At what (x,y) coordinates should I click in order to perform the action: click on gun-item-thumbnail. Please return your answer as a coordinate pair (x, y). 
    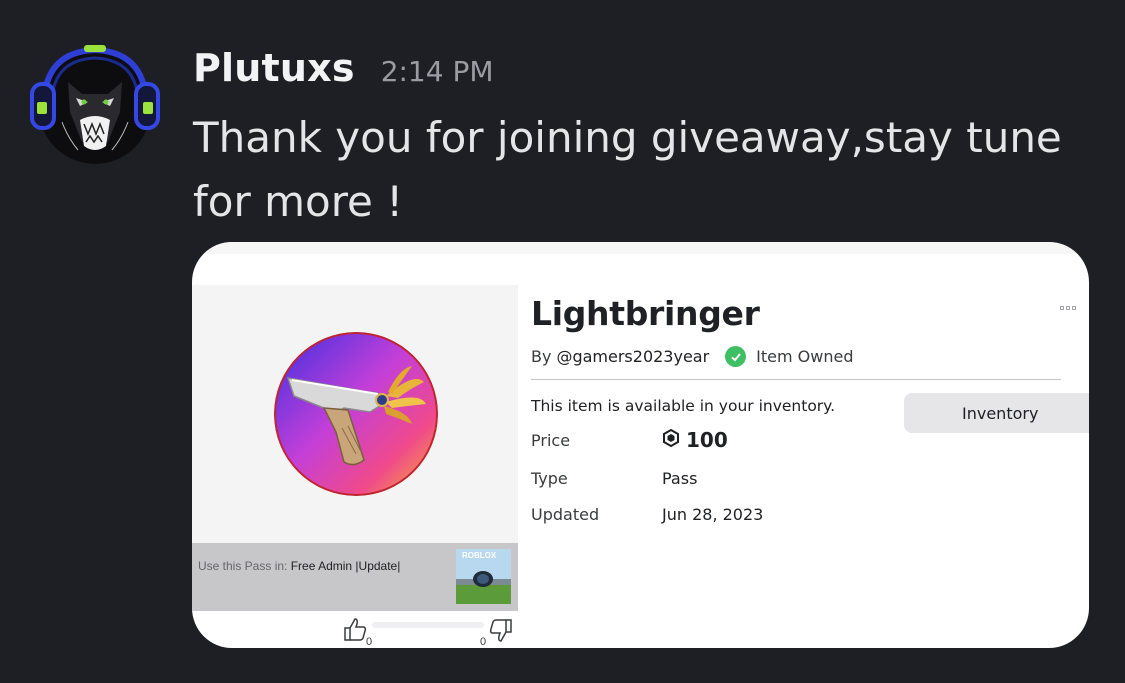
    Looking at the image, I should click on (356, 414).